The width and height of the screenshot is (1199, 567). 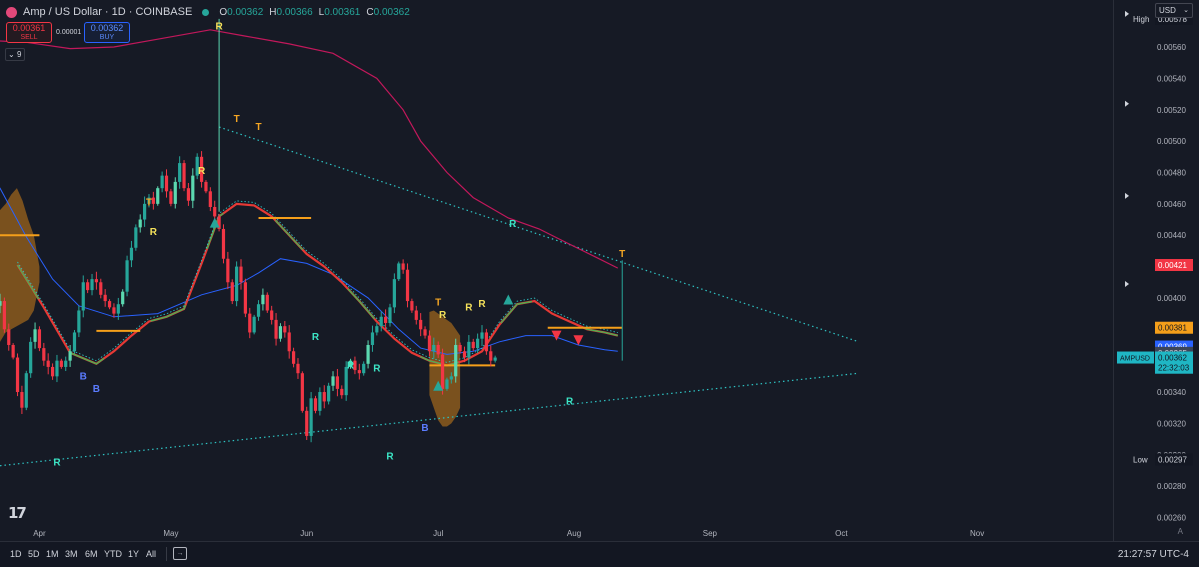 What do you see at coordinates (91, 554) in the screenshot?
I see `range-6m-button: 6M` at bounding box center [91, 554].